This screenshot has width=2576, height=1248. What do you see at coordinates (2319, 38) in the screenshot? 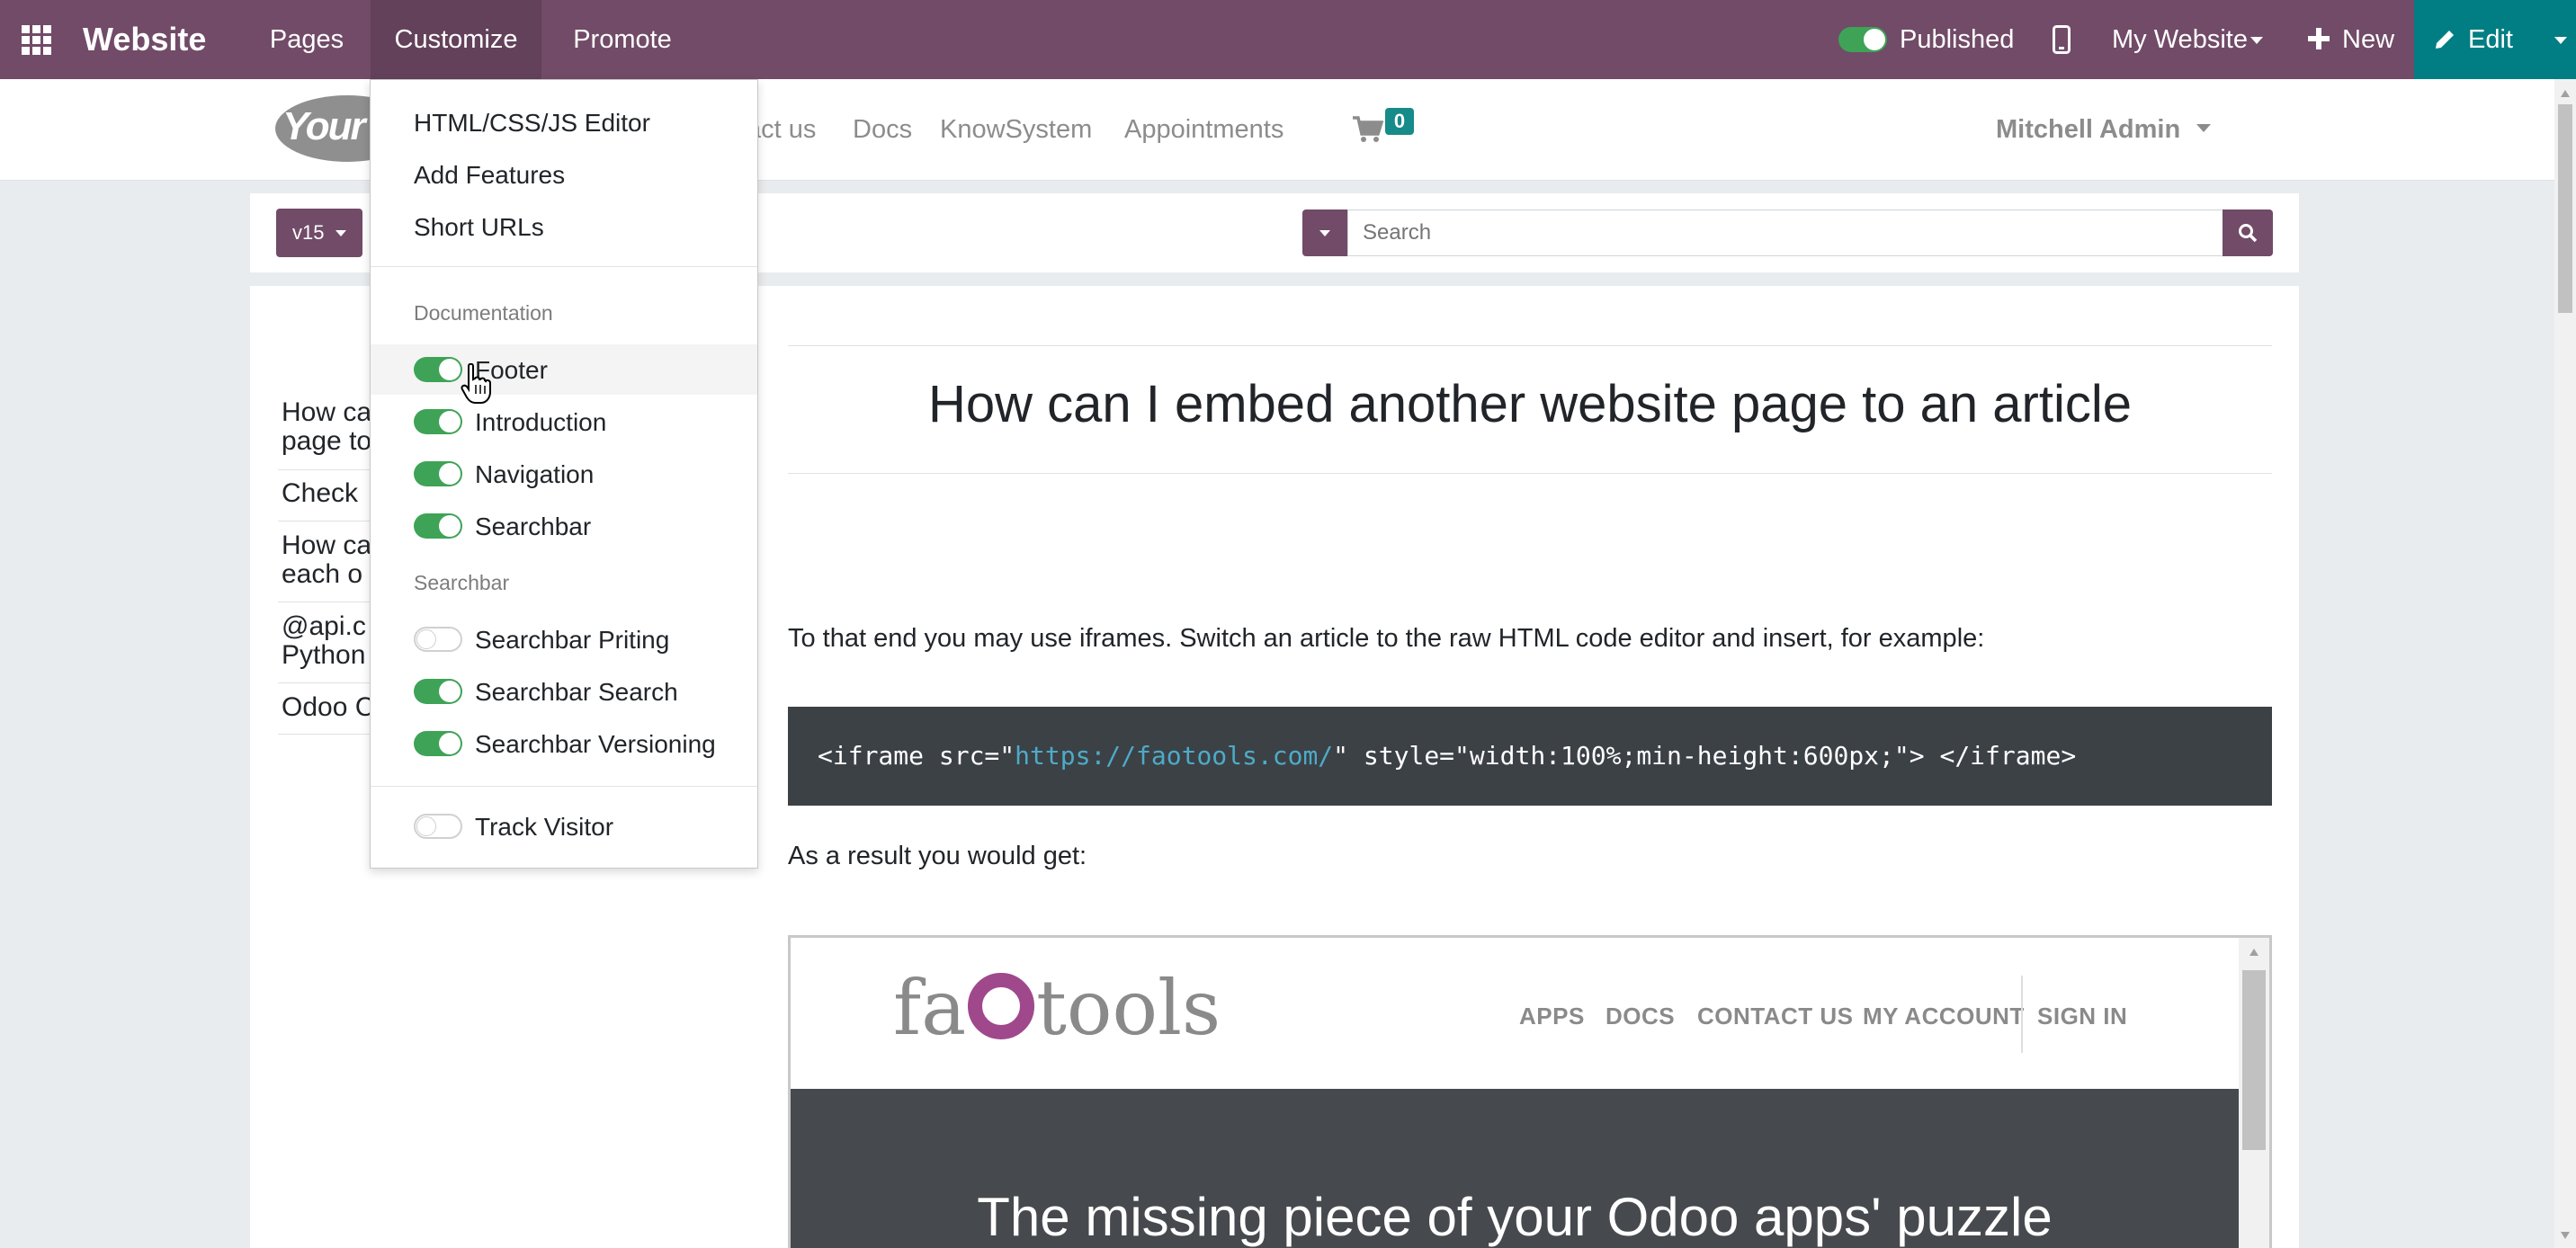
I see `plus-icon` at bounding box center [2319, 38].